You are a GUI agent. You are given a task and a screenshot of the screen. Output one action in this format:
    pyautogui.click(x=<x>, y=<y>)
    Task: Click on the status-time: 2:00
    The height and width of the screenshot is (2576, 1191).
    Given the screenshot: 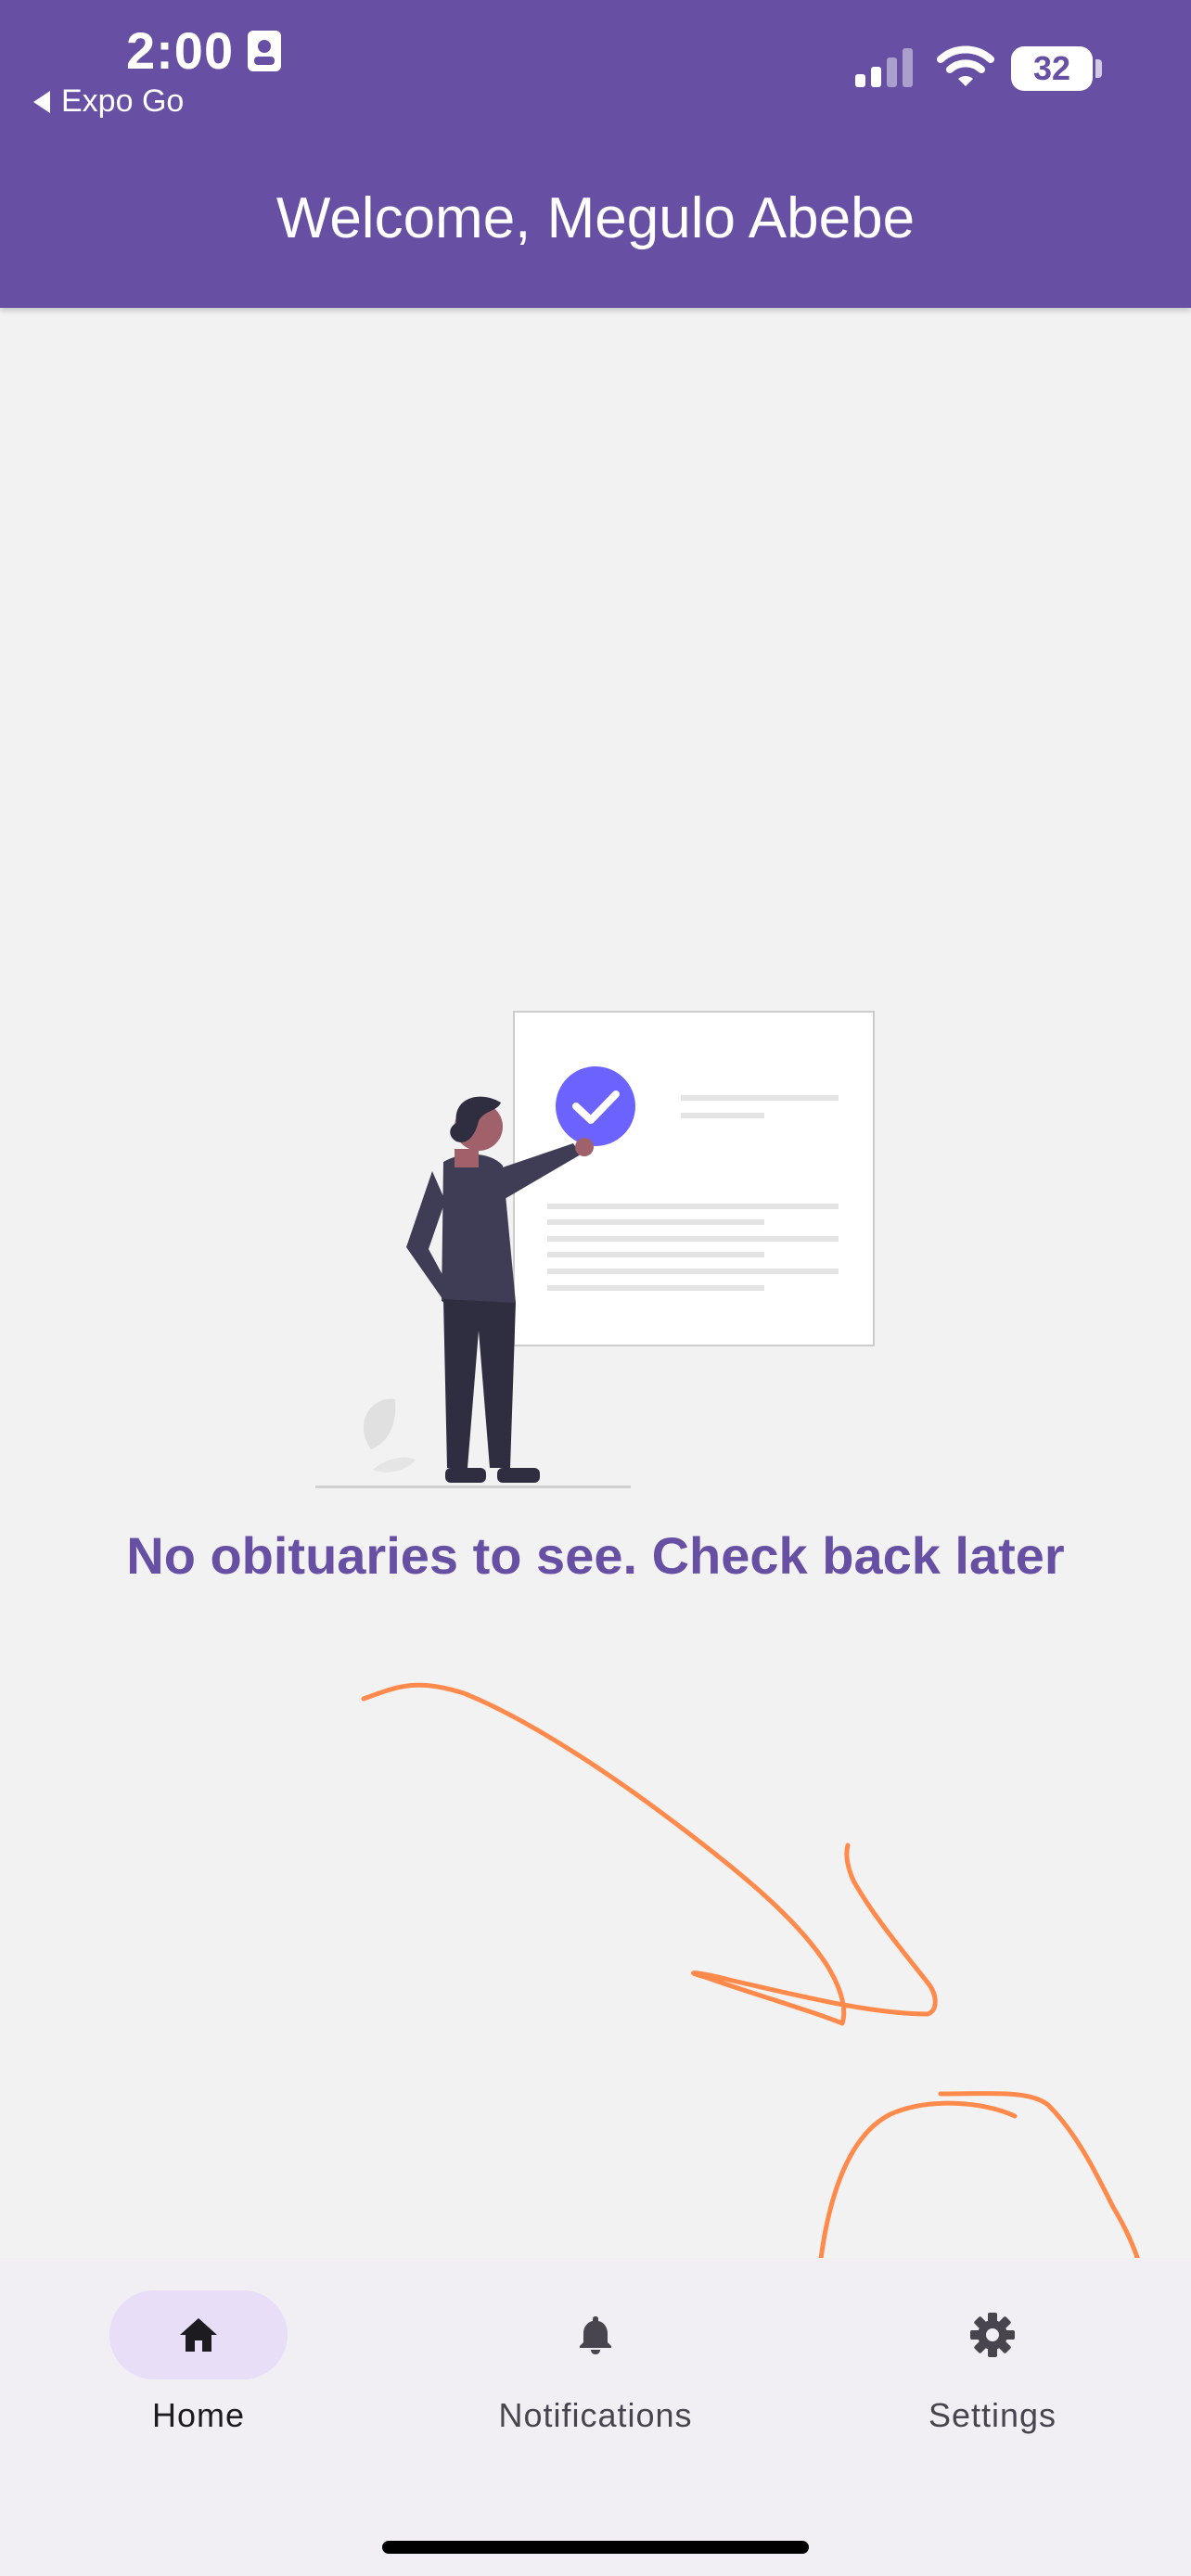 What is the action you would take?
    pyautogui.click(x=180, y=50)
    